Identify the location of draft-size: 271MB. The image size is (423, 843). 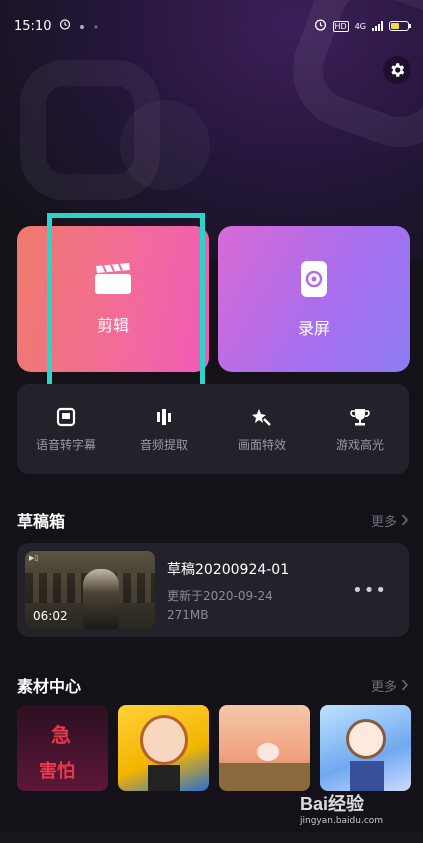
(188, 614).